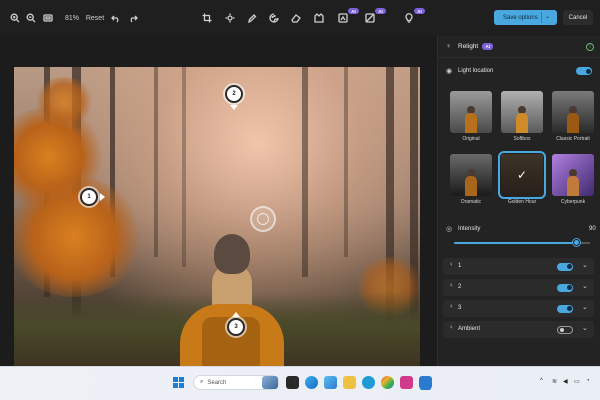 This screenshot has height=400, width=600. I want to click on light-marker-label: 3, so click(236, 327).